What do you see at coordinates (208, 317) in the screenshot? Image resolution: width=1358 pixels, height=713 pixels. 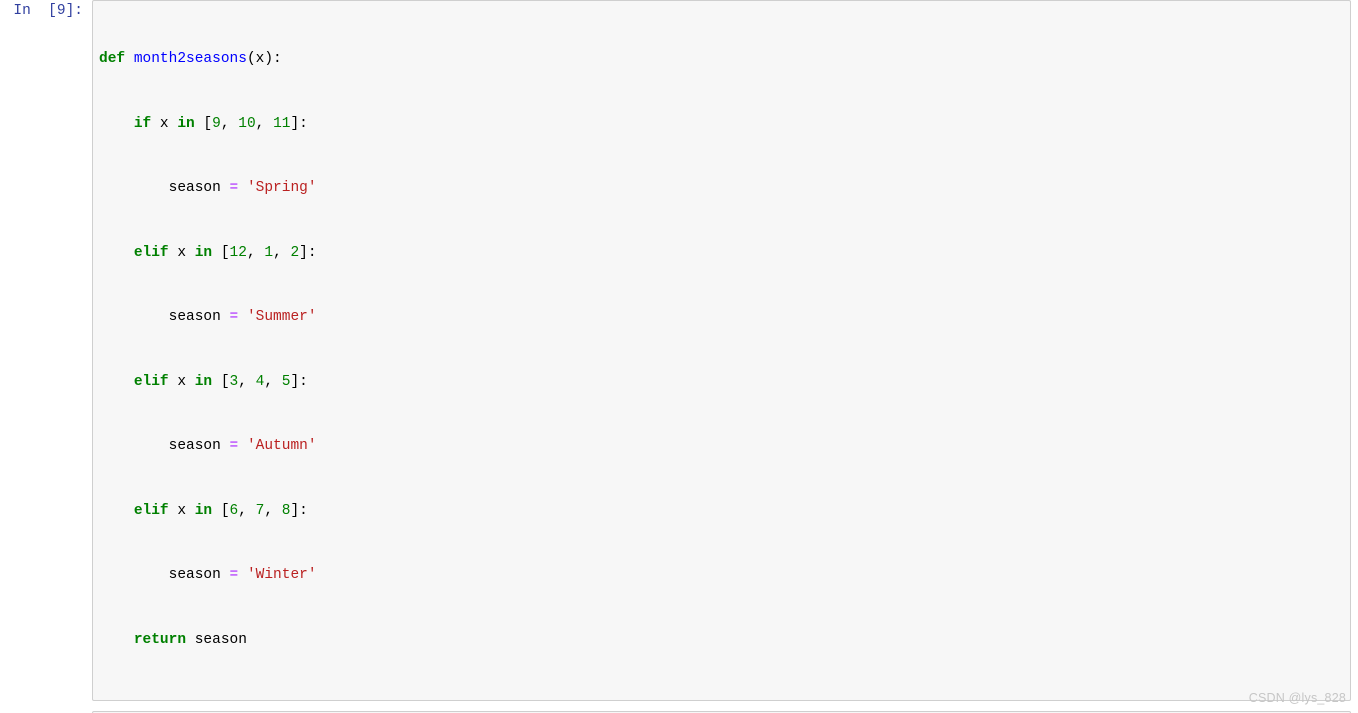 I see `code-line: season = 'Summer'` at bounding box center [208, 317].